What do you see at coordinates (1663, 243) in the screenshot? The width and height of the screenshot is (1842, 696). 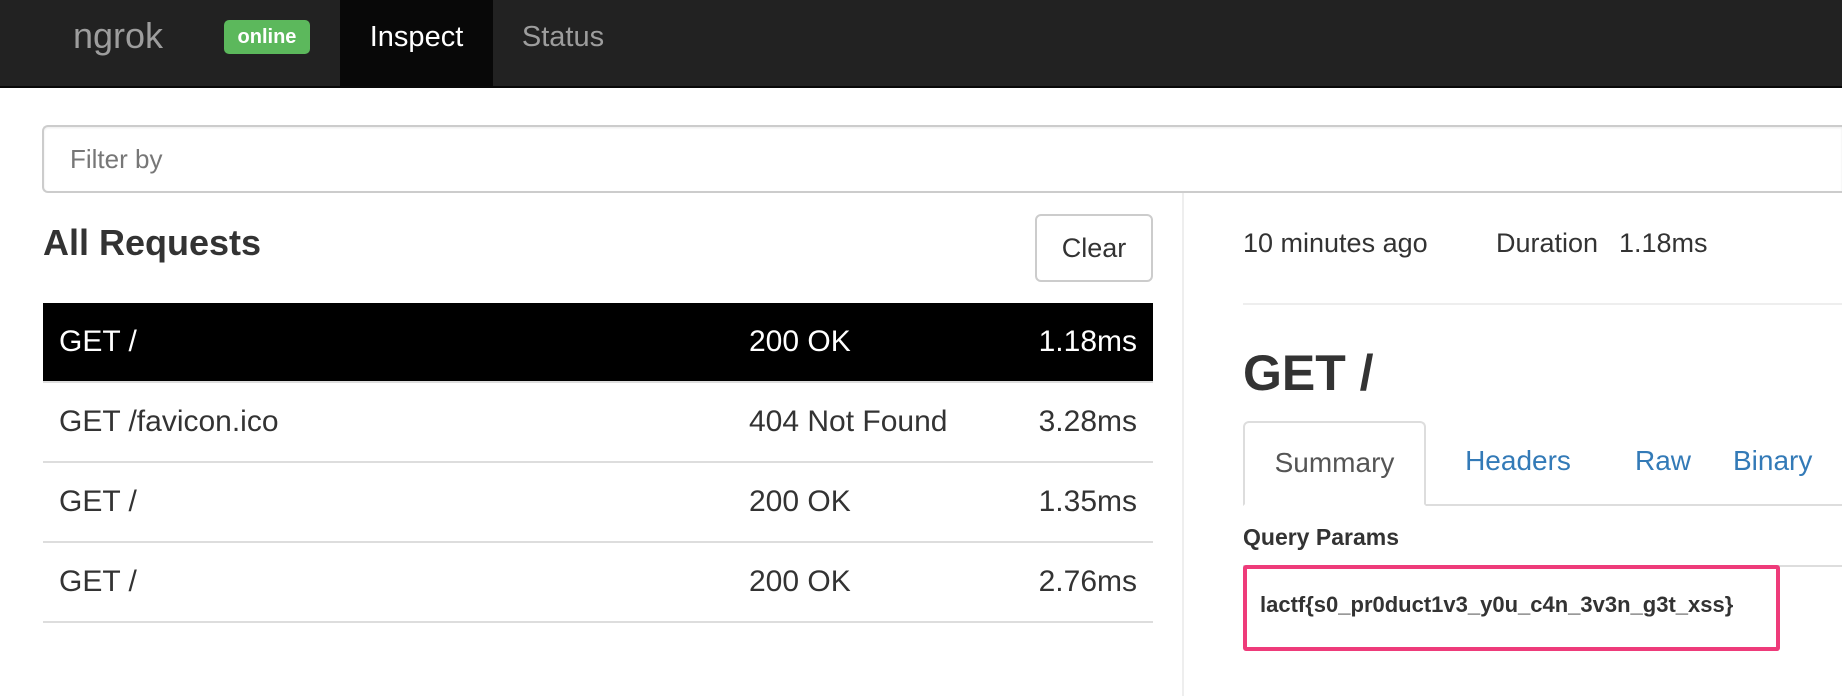 I see `duration-value: 1.18ms` at bounding box center [1663, 243].